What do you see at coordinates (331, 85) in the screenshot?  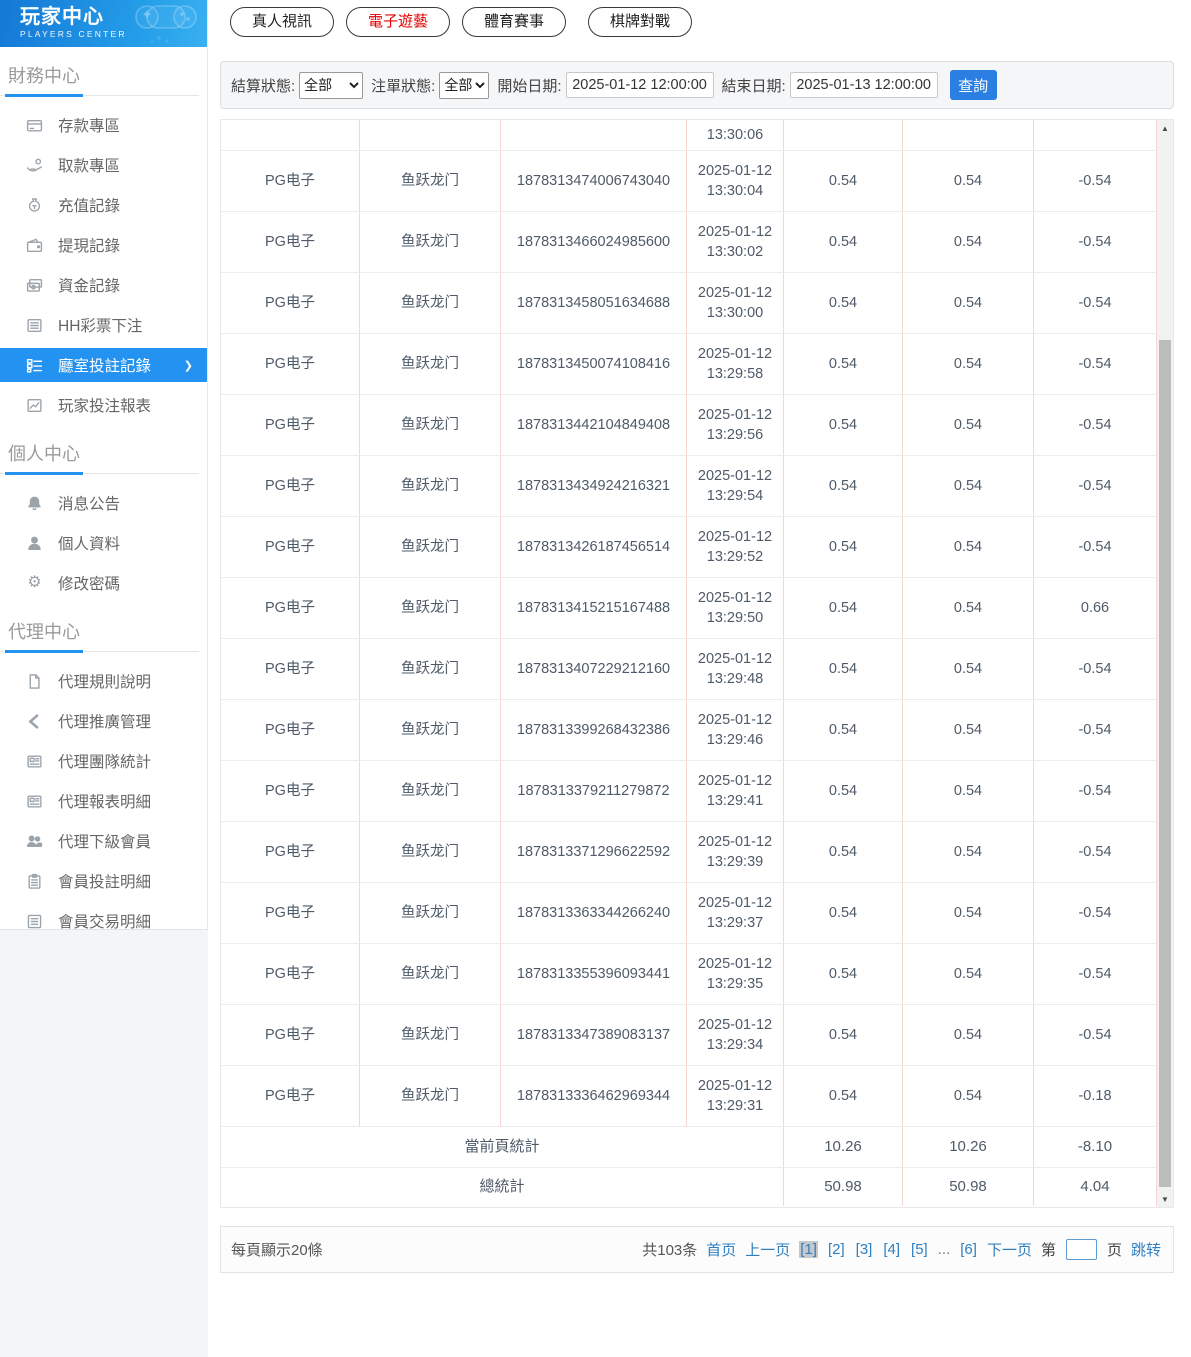 I see `settle-status-select: 全部` at bounding box center [331, 85].